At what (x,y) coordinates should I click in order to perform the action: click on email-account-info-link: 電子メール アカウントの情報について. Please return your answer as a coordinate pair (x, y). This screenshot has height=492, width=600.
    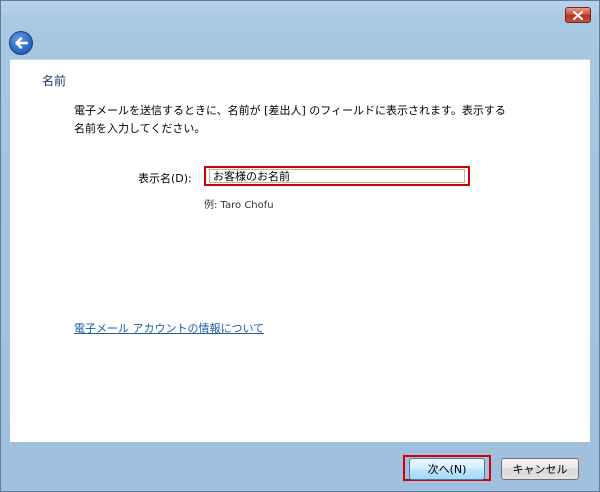
    Looking at the image, I should click on (169, 328).